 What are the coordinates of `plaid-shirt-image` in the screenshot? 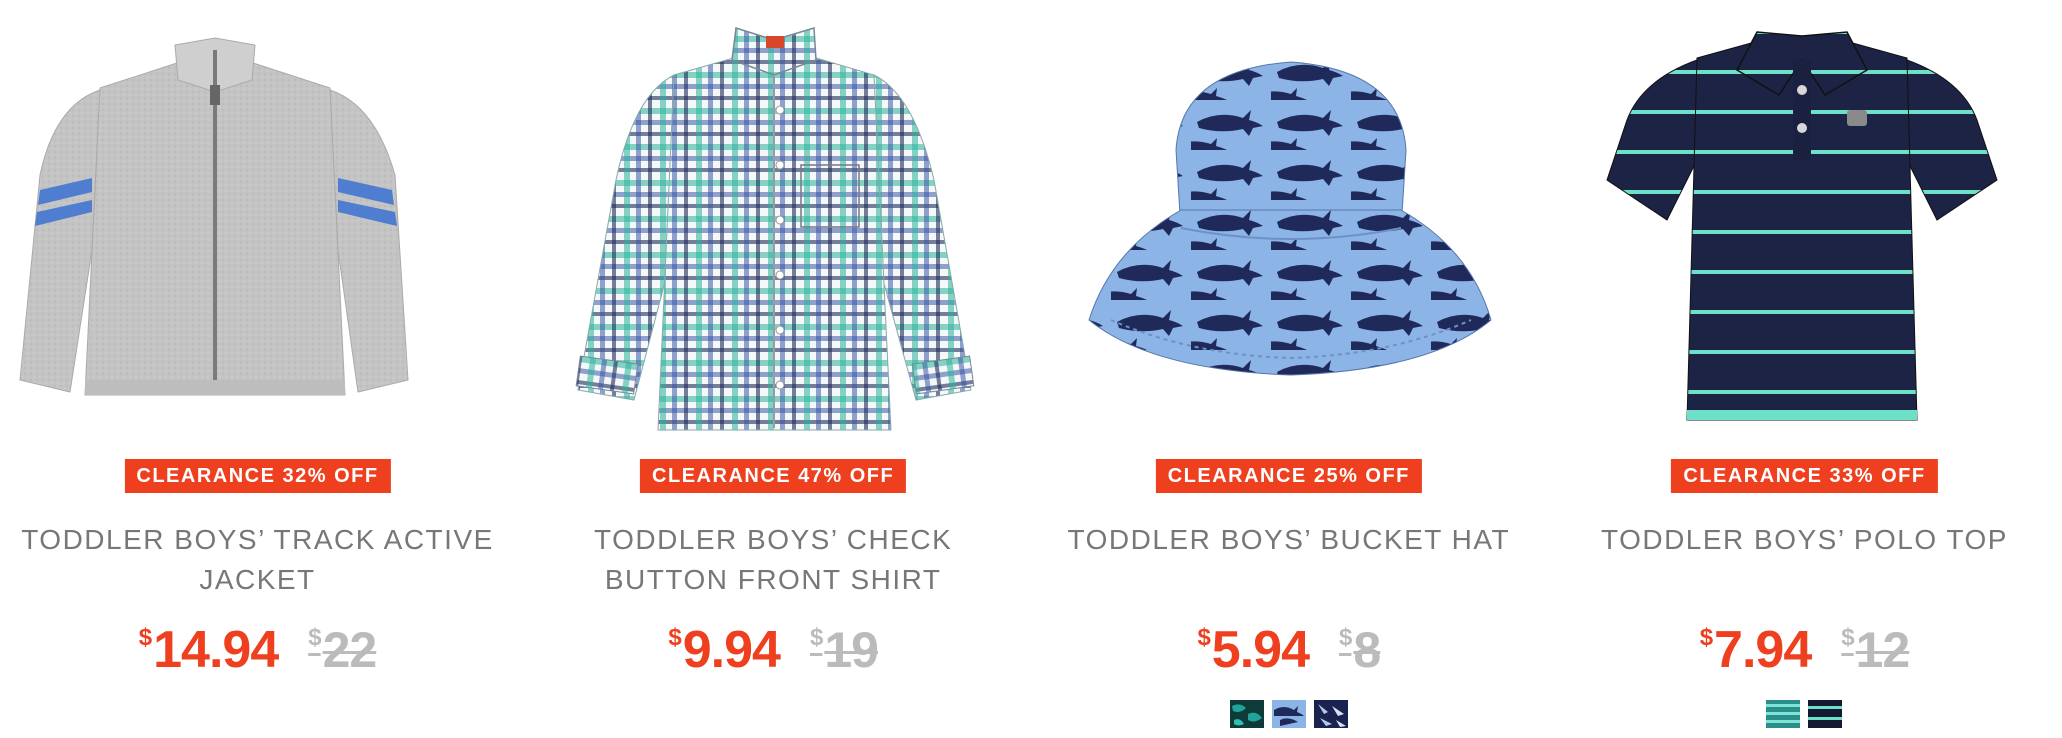 It's located at (775, 229).